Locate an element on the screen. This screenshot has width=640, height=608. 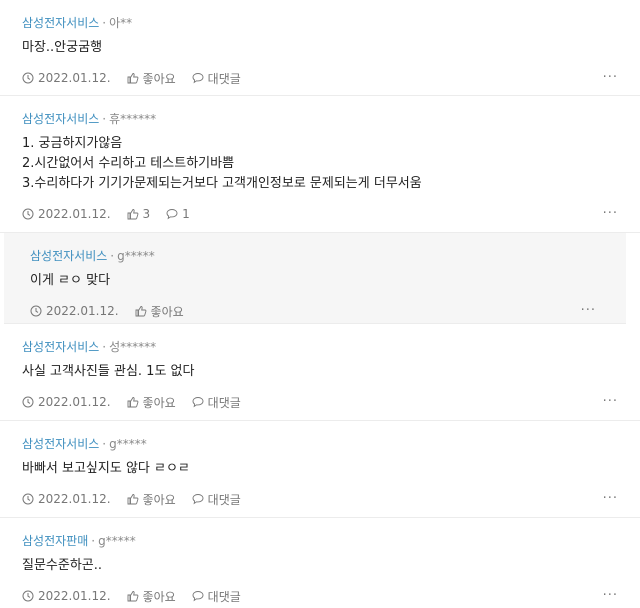
comment-author-user: 성****** is located at coordinates (133, 347).